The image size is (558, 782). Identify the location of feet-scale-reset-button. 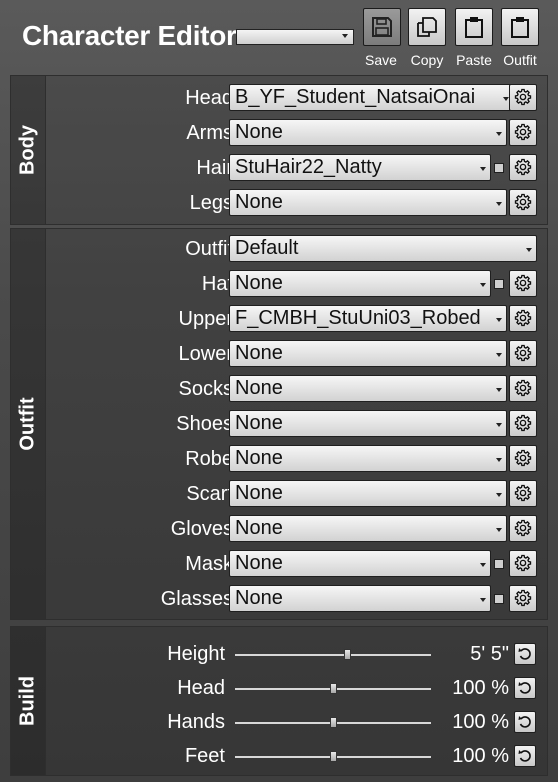
(525, 756).